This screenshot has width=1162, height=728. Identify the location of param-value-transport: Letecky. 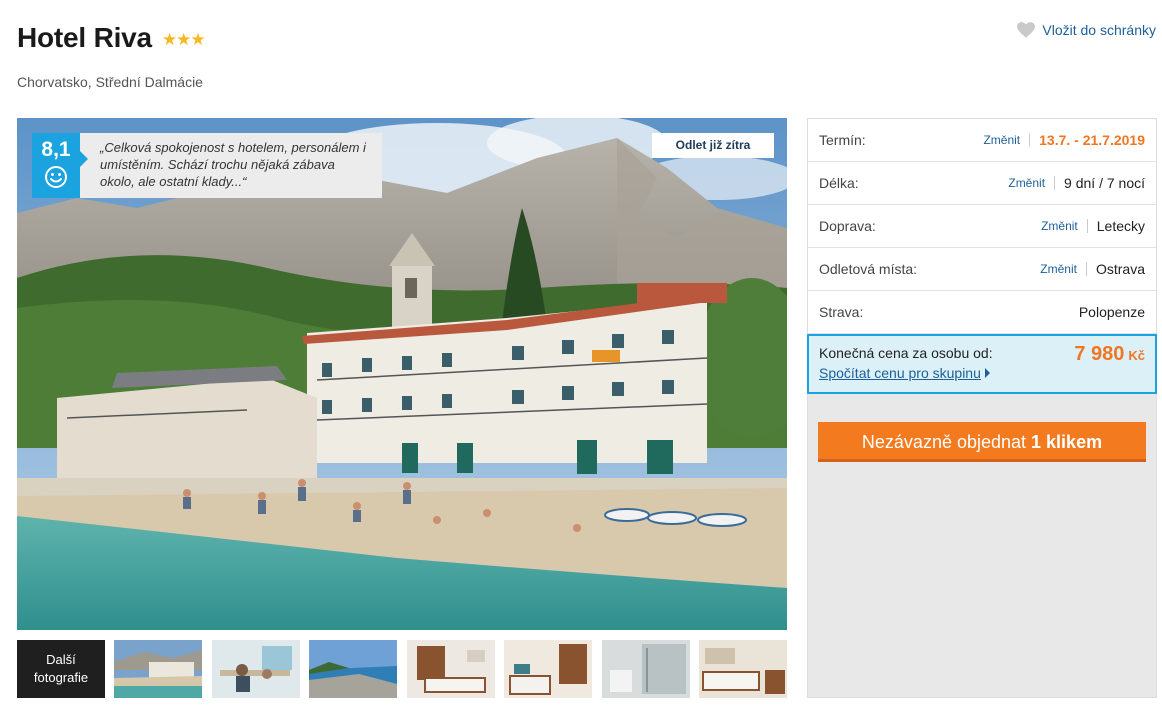
(1120, 226).